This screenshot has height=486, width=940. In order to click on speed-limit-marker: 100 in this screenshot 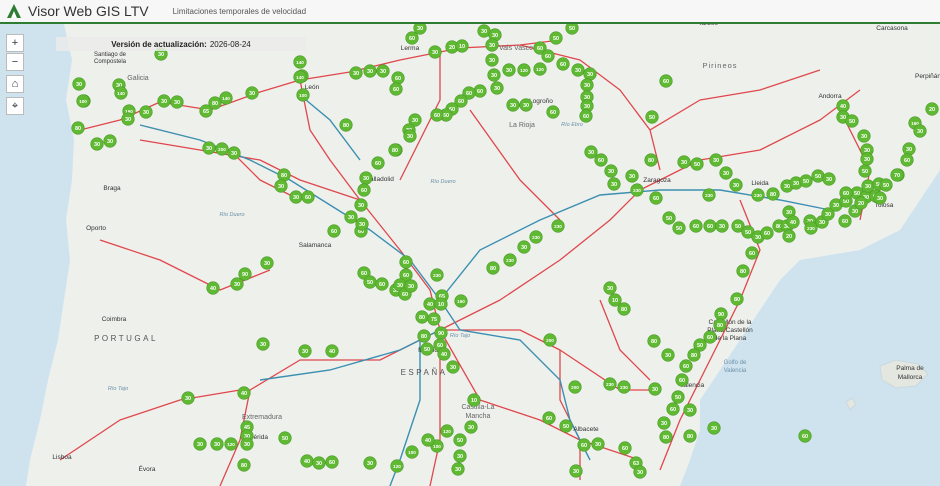, I will do `click(83, 101)`.